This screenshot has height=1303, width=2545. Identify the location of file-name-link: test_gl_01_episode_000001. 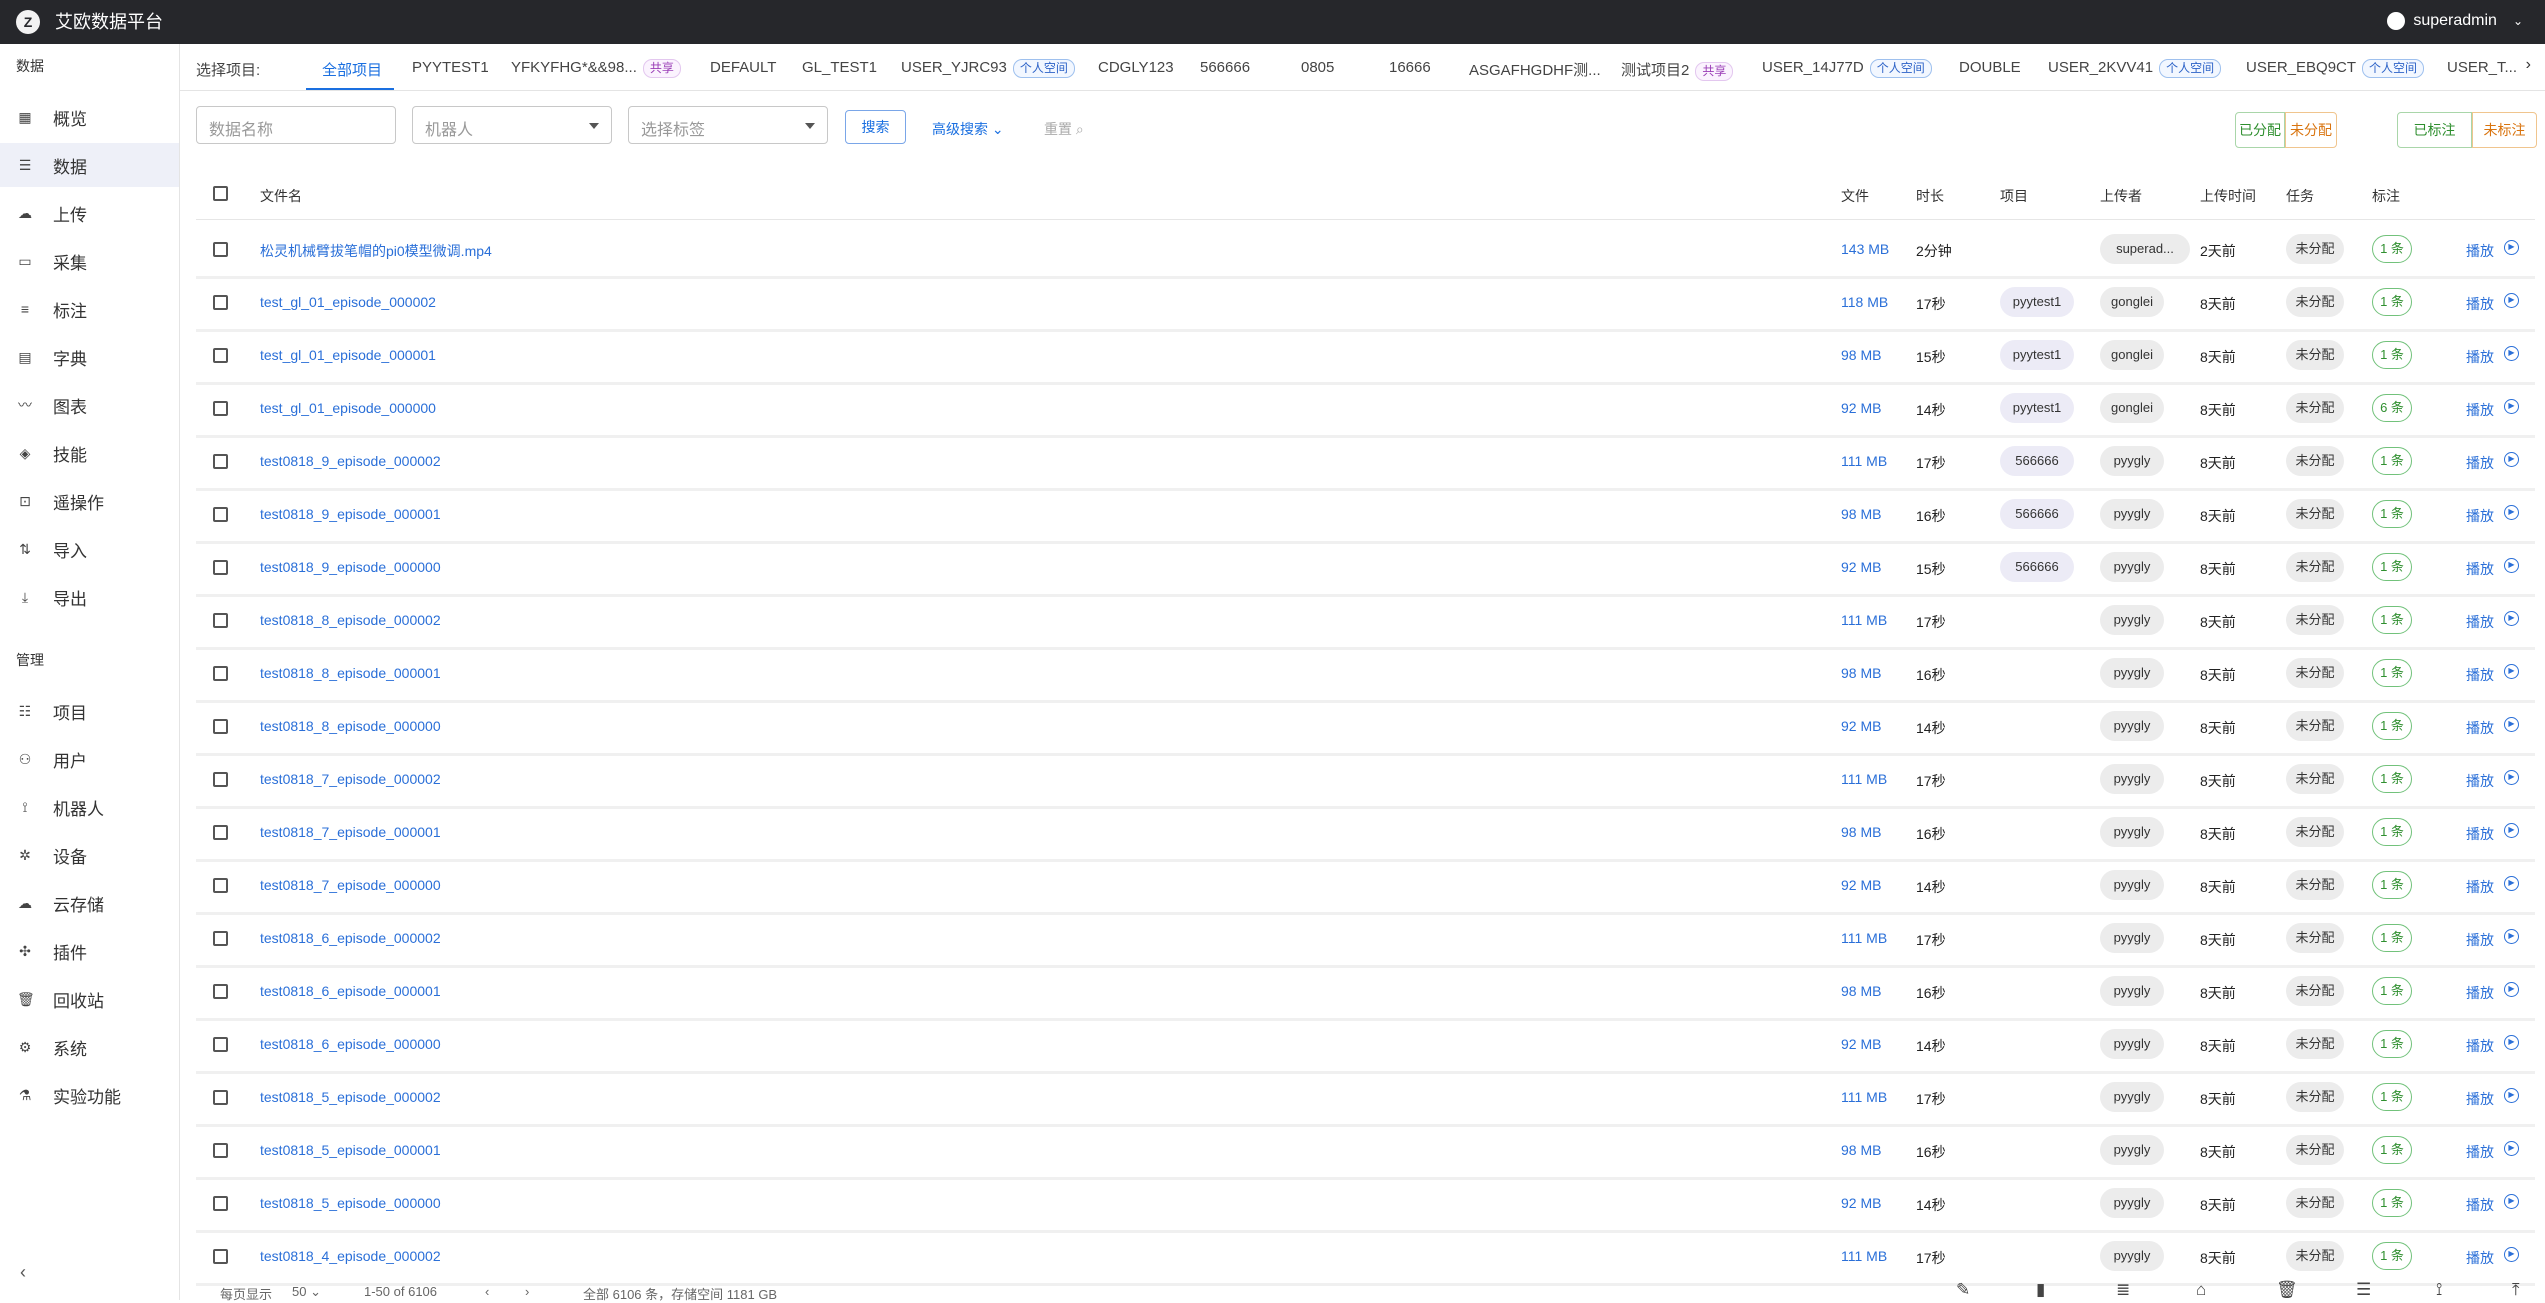
(348, 355).